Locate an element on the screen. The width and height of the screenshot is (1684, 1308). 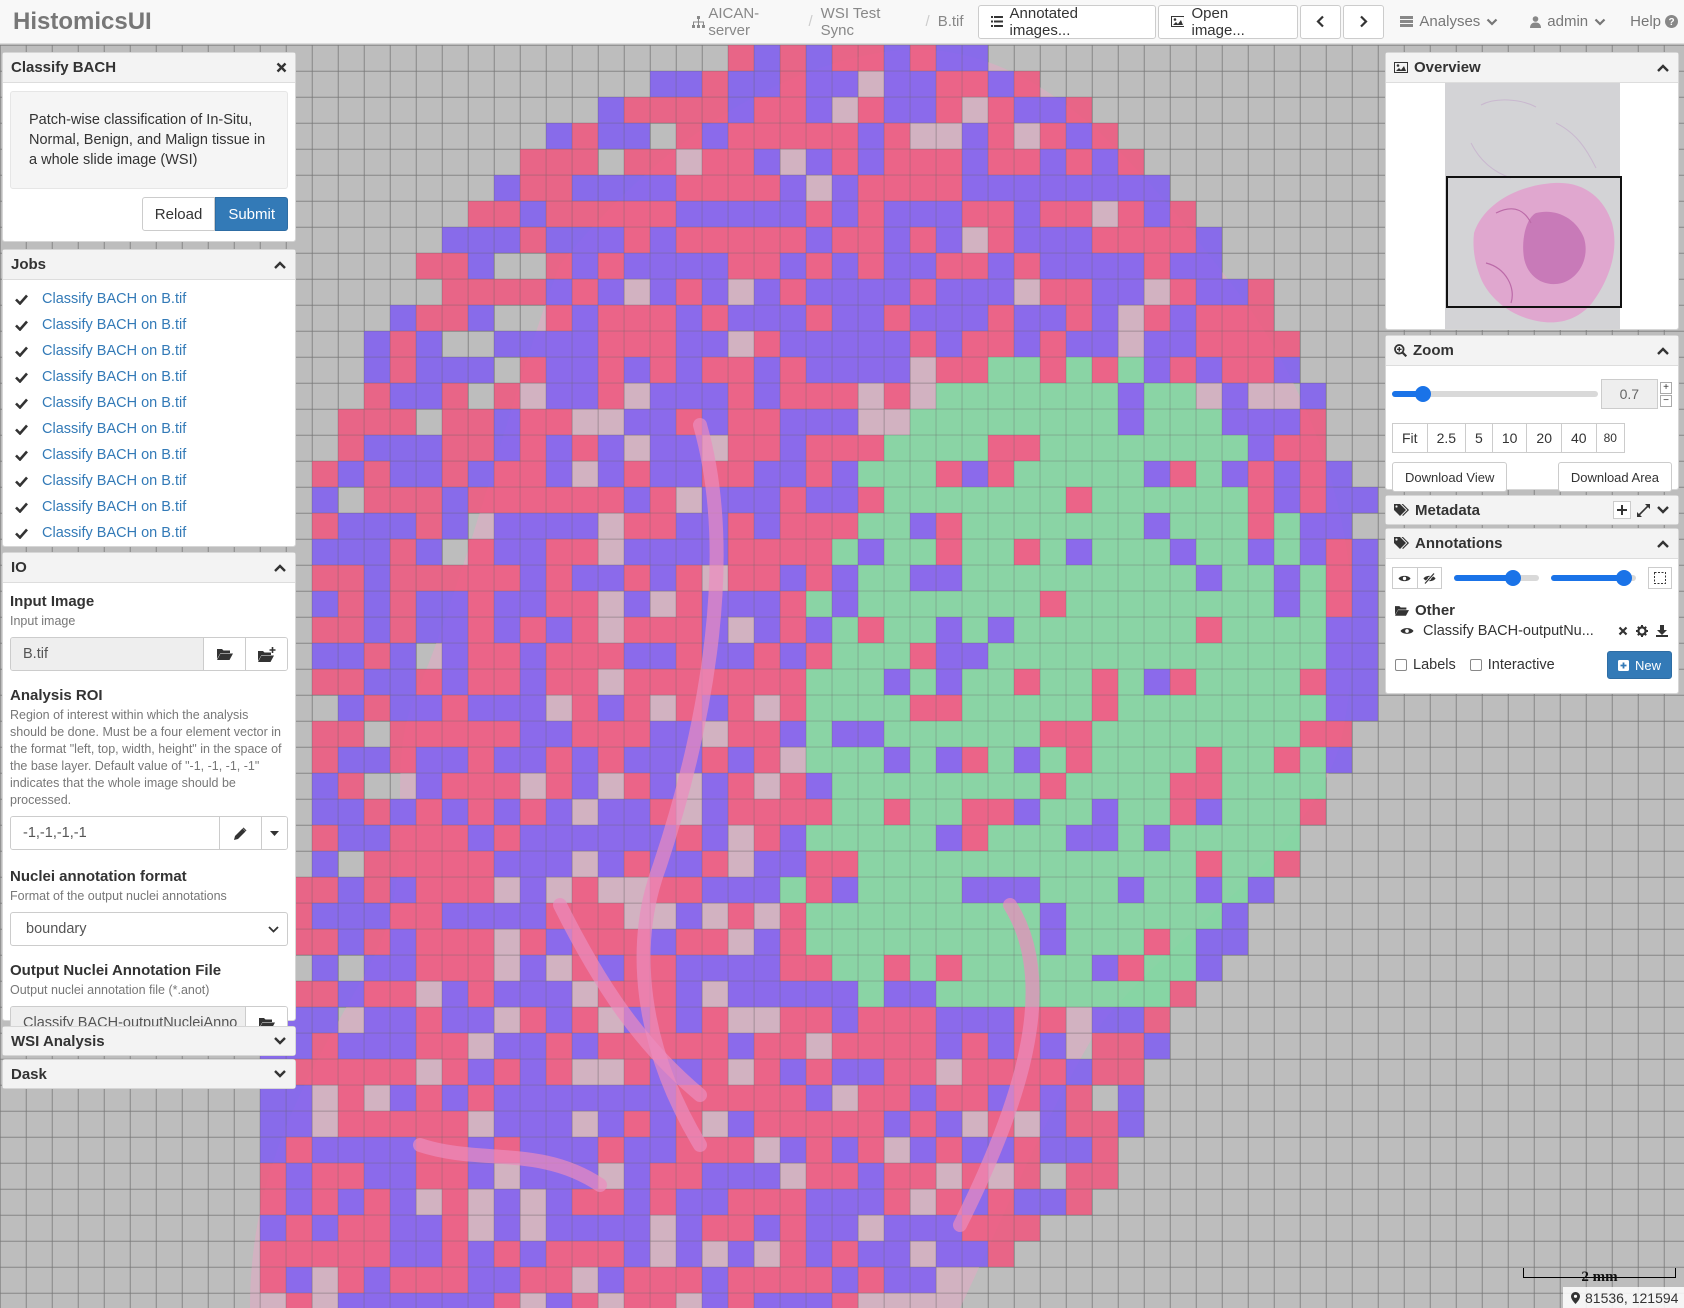
close-icon is located at coordinates (281, 67).